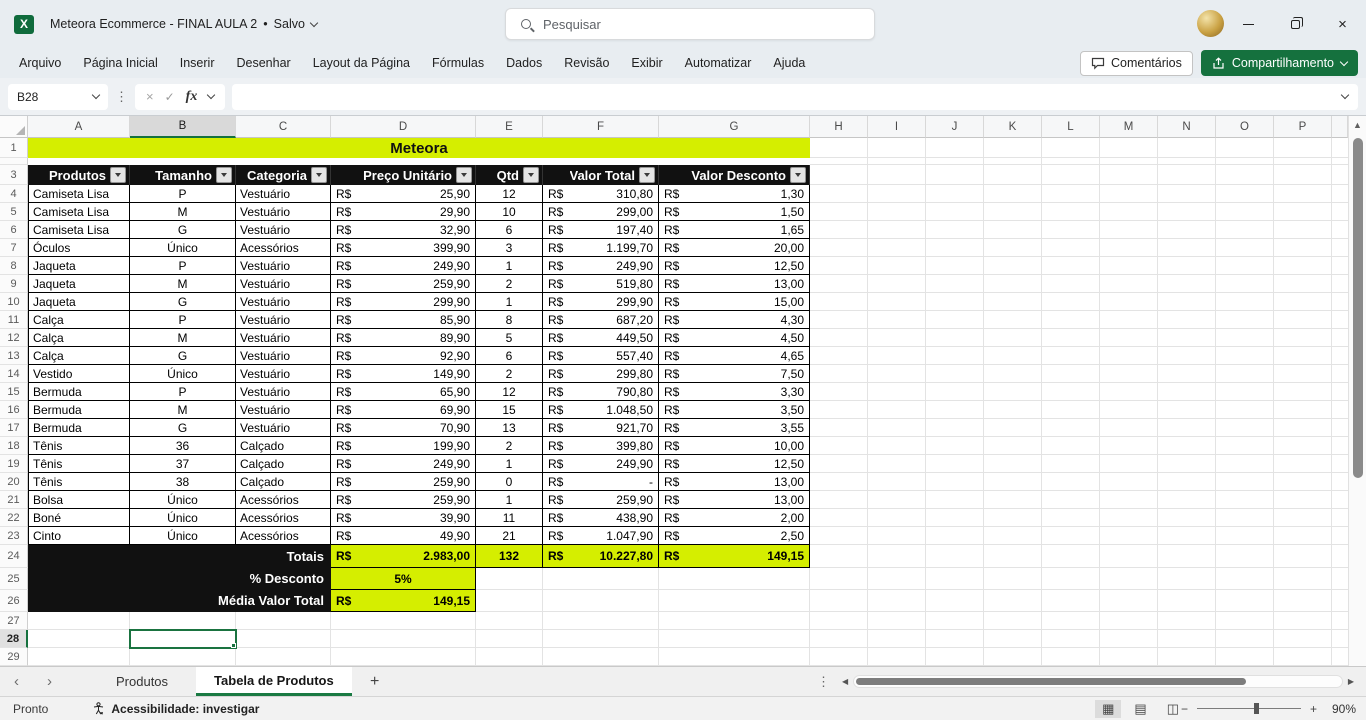 This screenshot has width=1366, height=720. Describe the element at coordinates (1351, 681) in the screenshot. I see `scroll-right-icon: ▶` at that location.